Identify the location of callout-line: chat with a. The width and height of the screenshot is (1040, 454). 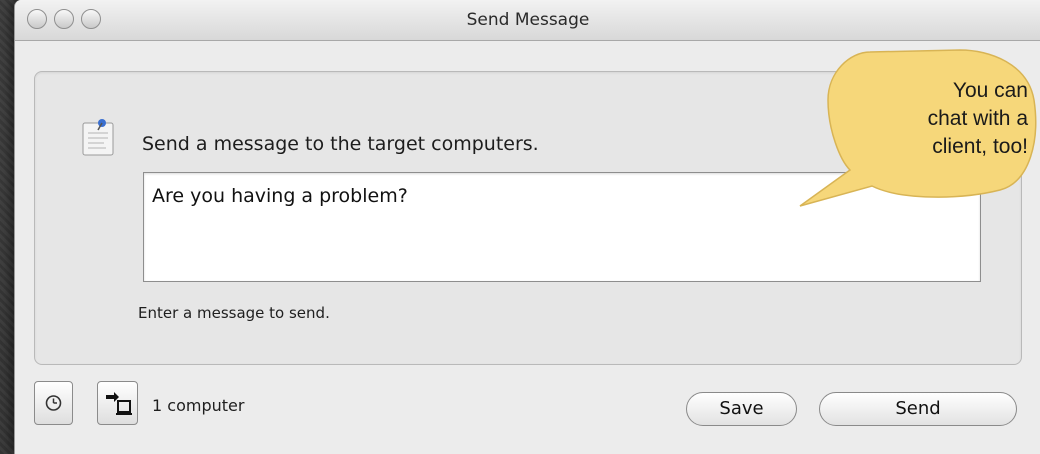
(977, 118).